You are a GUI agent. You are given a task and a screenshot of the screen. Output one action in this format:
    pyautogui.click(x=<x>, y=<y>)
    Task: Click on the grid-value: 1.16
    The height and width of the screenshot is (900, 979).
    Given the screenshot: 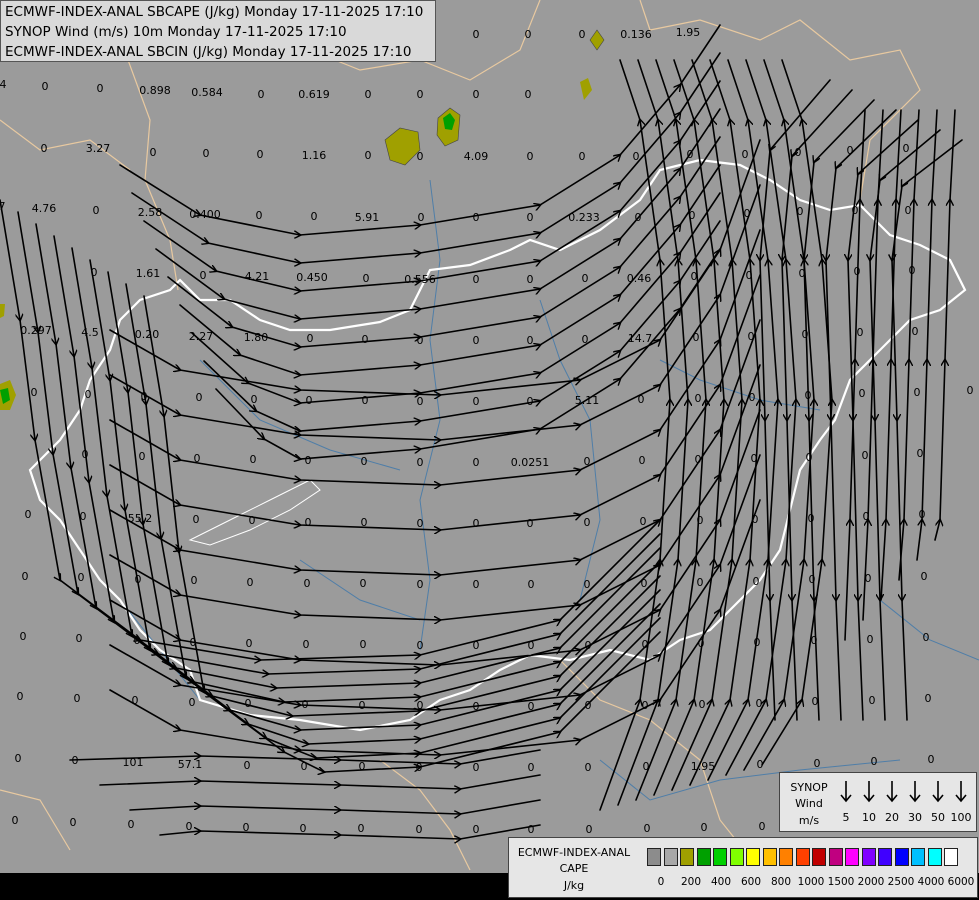 What is the action you would take?
    pyautogui.click(x=314, y=155)
    